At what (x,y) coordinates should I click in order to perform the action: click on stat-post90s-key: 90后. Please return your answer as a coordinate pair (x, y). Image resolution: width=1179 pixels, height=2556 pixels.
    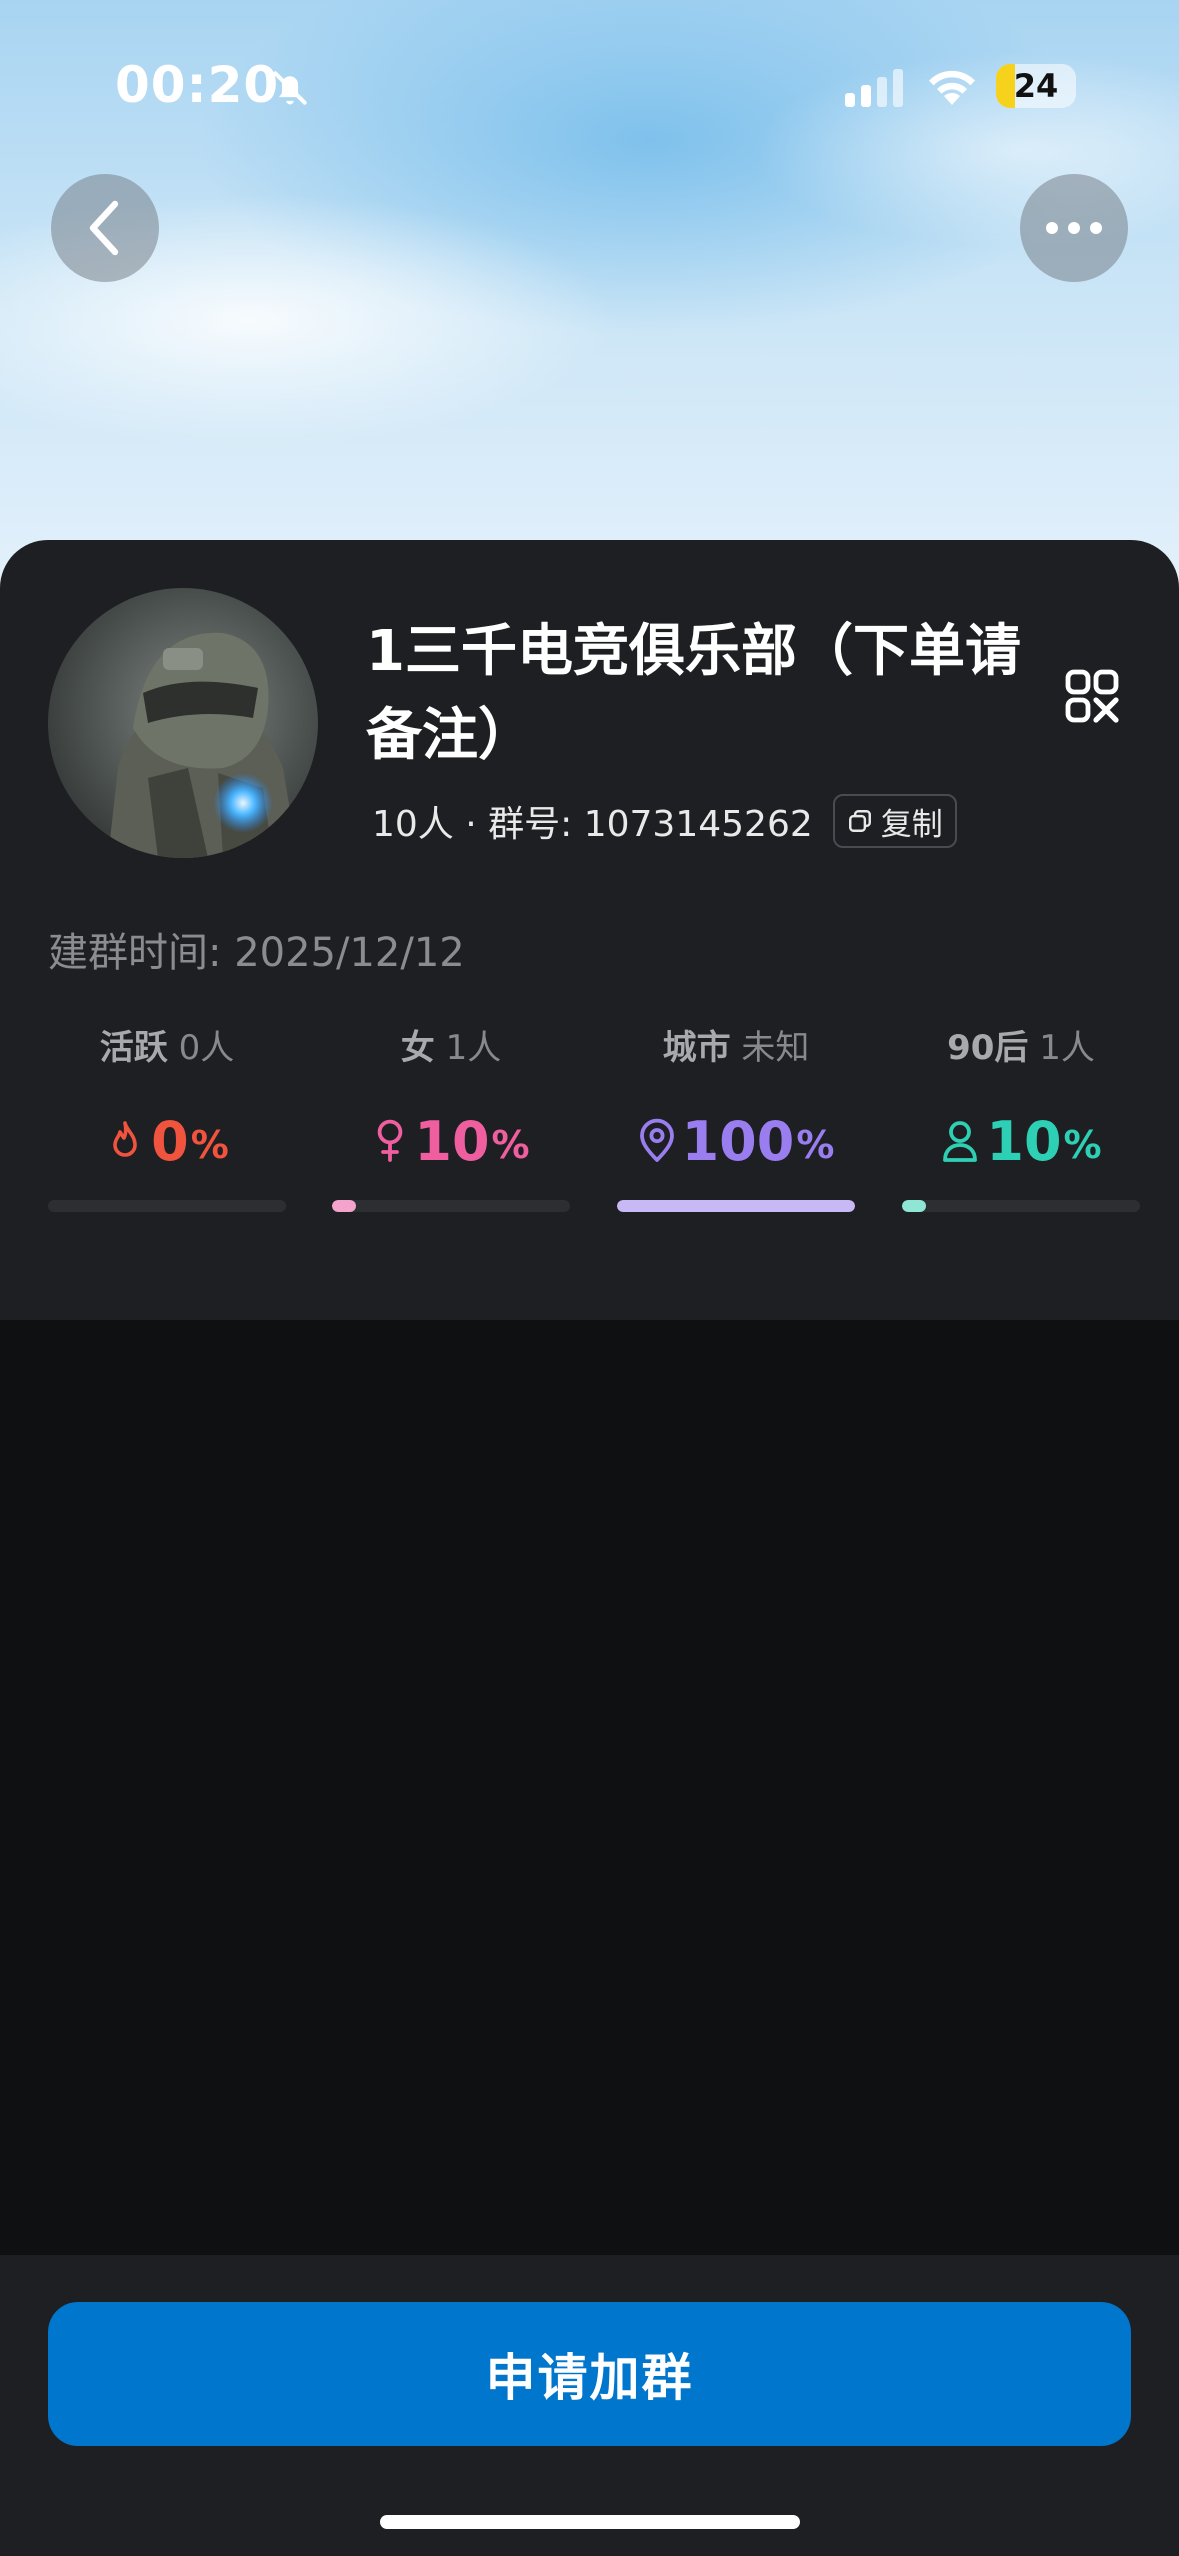
    Looking at the image, I should click on (988, 1048).